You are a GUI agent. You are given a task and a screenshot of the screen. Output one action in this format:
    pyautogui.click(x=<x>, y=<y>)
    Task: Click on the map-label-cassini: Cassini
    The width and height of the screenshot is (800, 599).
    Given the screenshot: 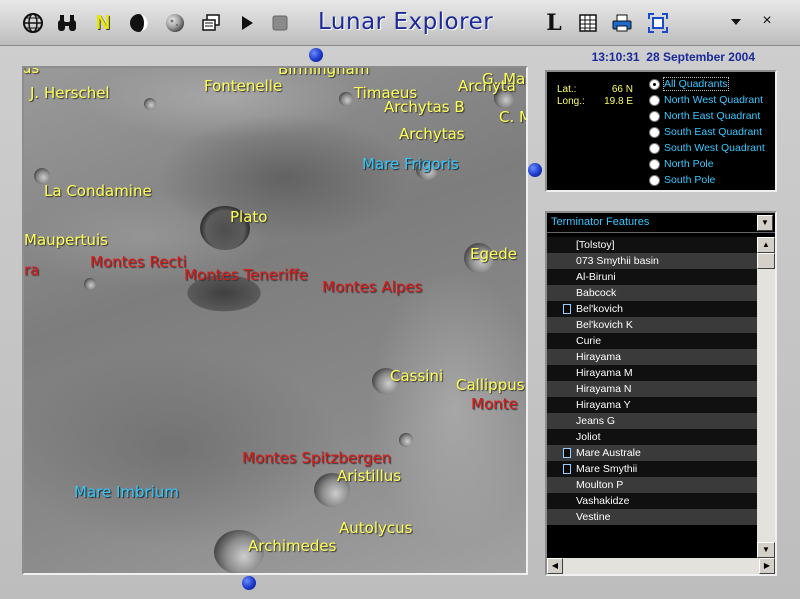 What is the action you would take?
    pyautogui.click(x=416, y=376)
    